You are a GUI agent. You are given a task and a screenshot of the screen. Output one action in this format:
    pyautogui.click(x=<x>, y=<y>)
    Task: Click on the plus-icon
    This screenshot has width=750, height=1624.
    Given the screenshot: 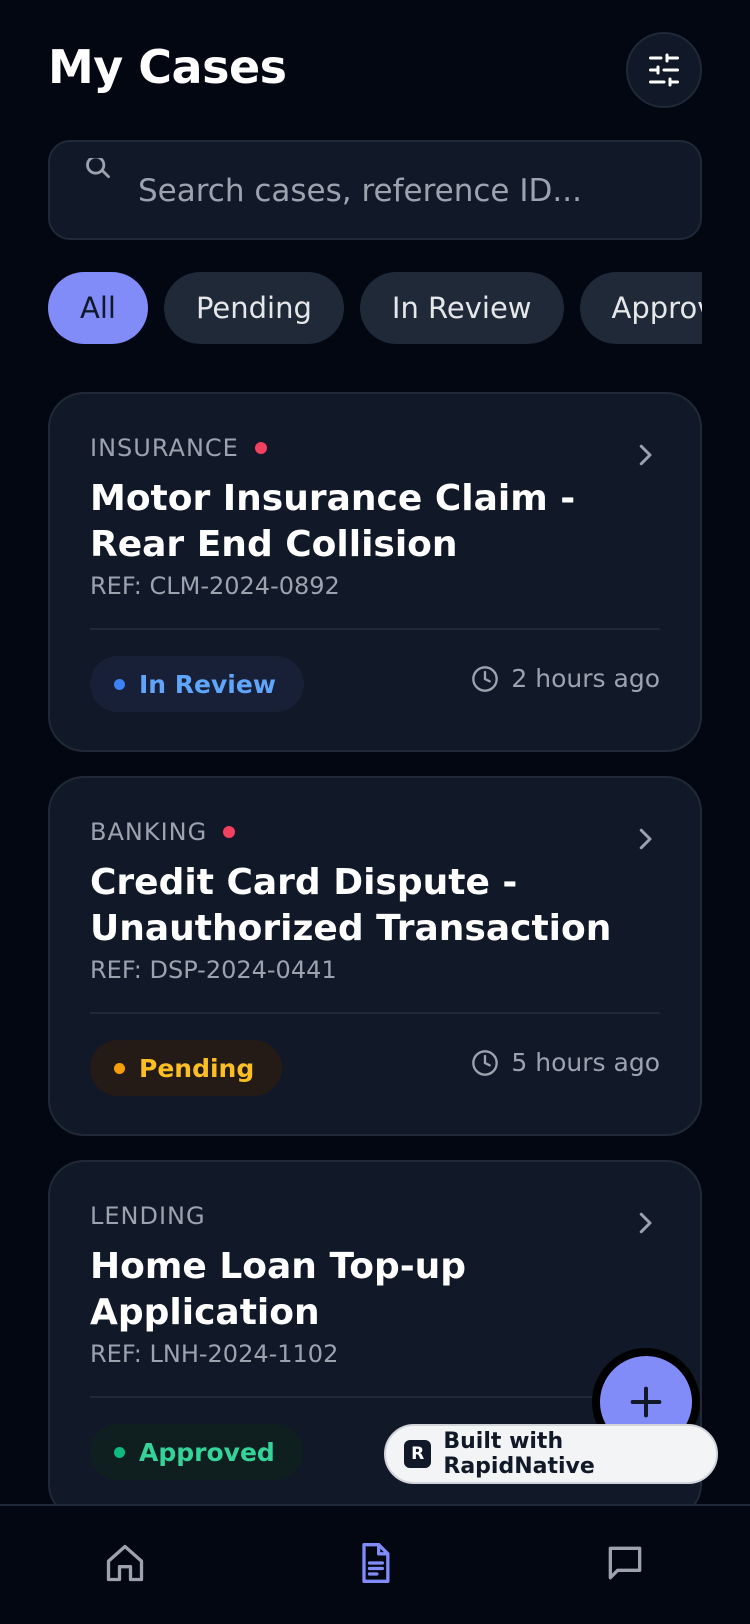 What is the action you would take?
    pyautogui.click(x=646, y=1402)
    